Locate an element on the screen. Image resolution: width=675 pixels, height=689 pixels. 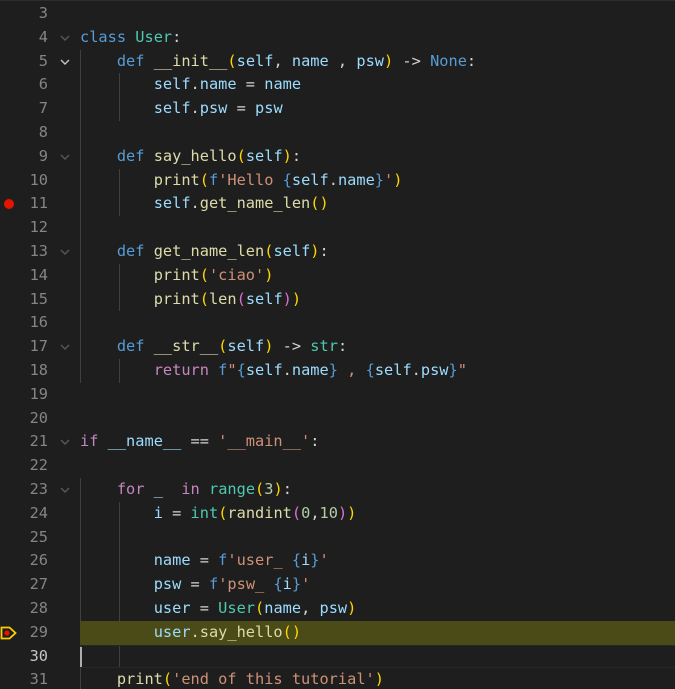
code-text: if __name__ == '__main__': is located at coordinates (200, 442).